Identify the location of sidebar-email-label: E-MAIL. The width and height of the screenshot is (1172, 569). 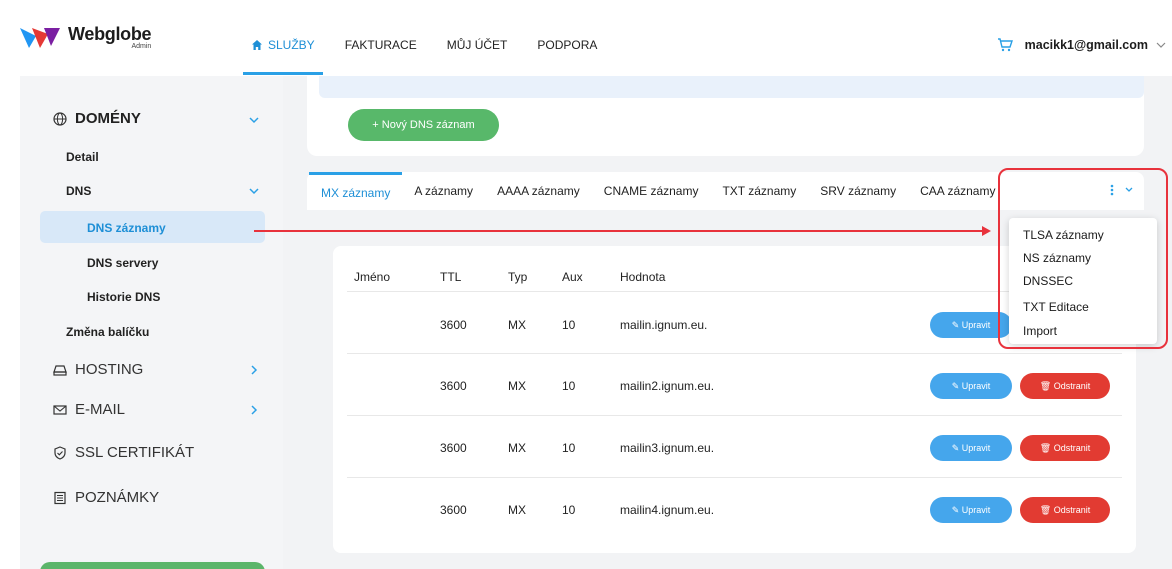
(100, 409).